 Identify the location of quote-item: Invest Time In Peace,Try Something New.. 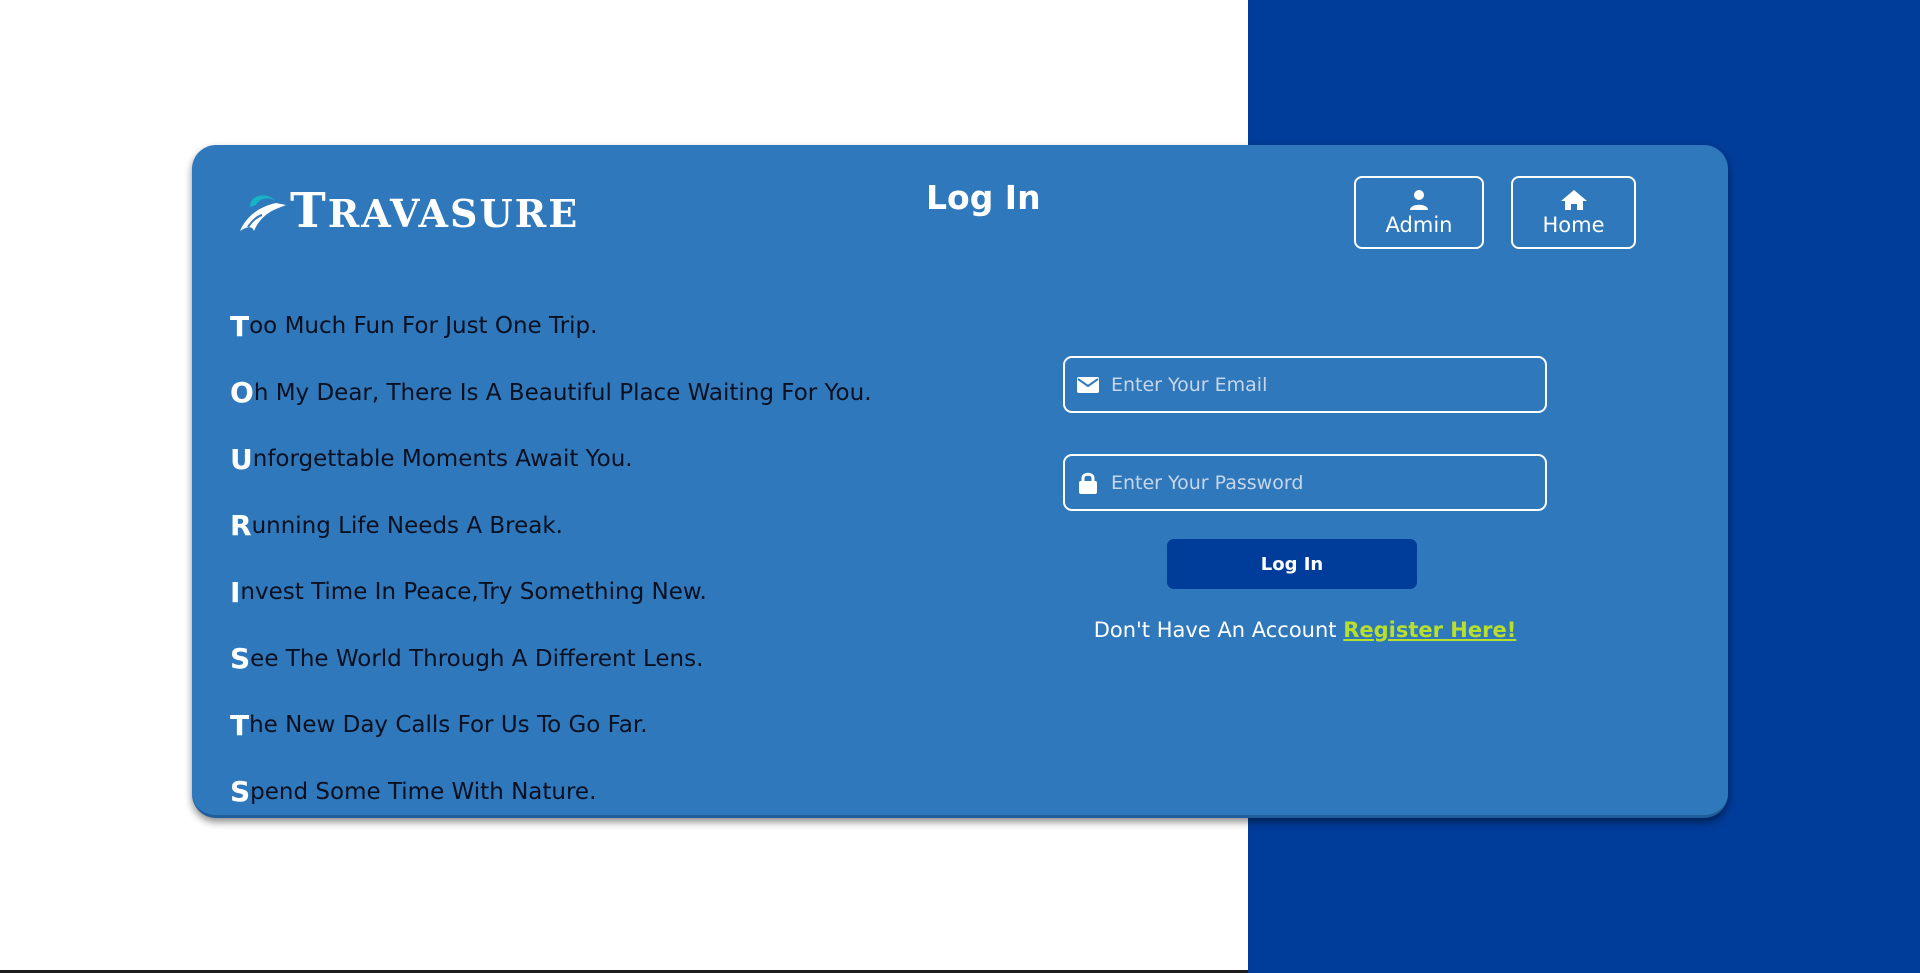
(468, 592).